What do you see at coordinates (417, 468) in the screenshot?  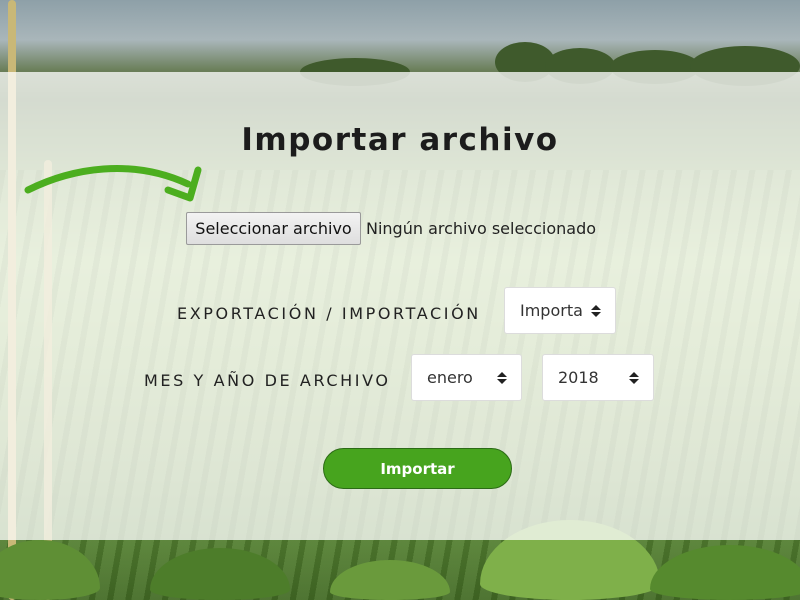 I see `import-button: Importar` at bounding box center [417, 468].